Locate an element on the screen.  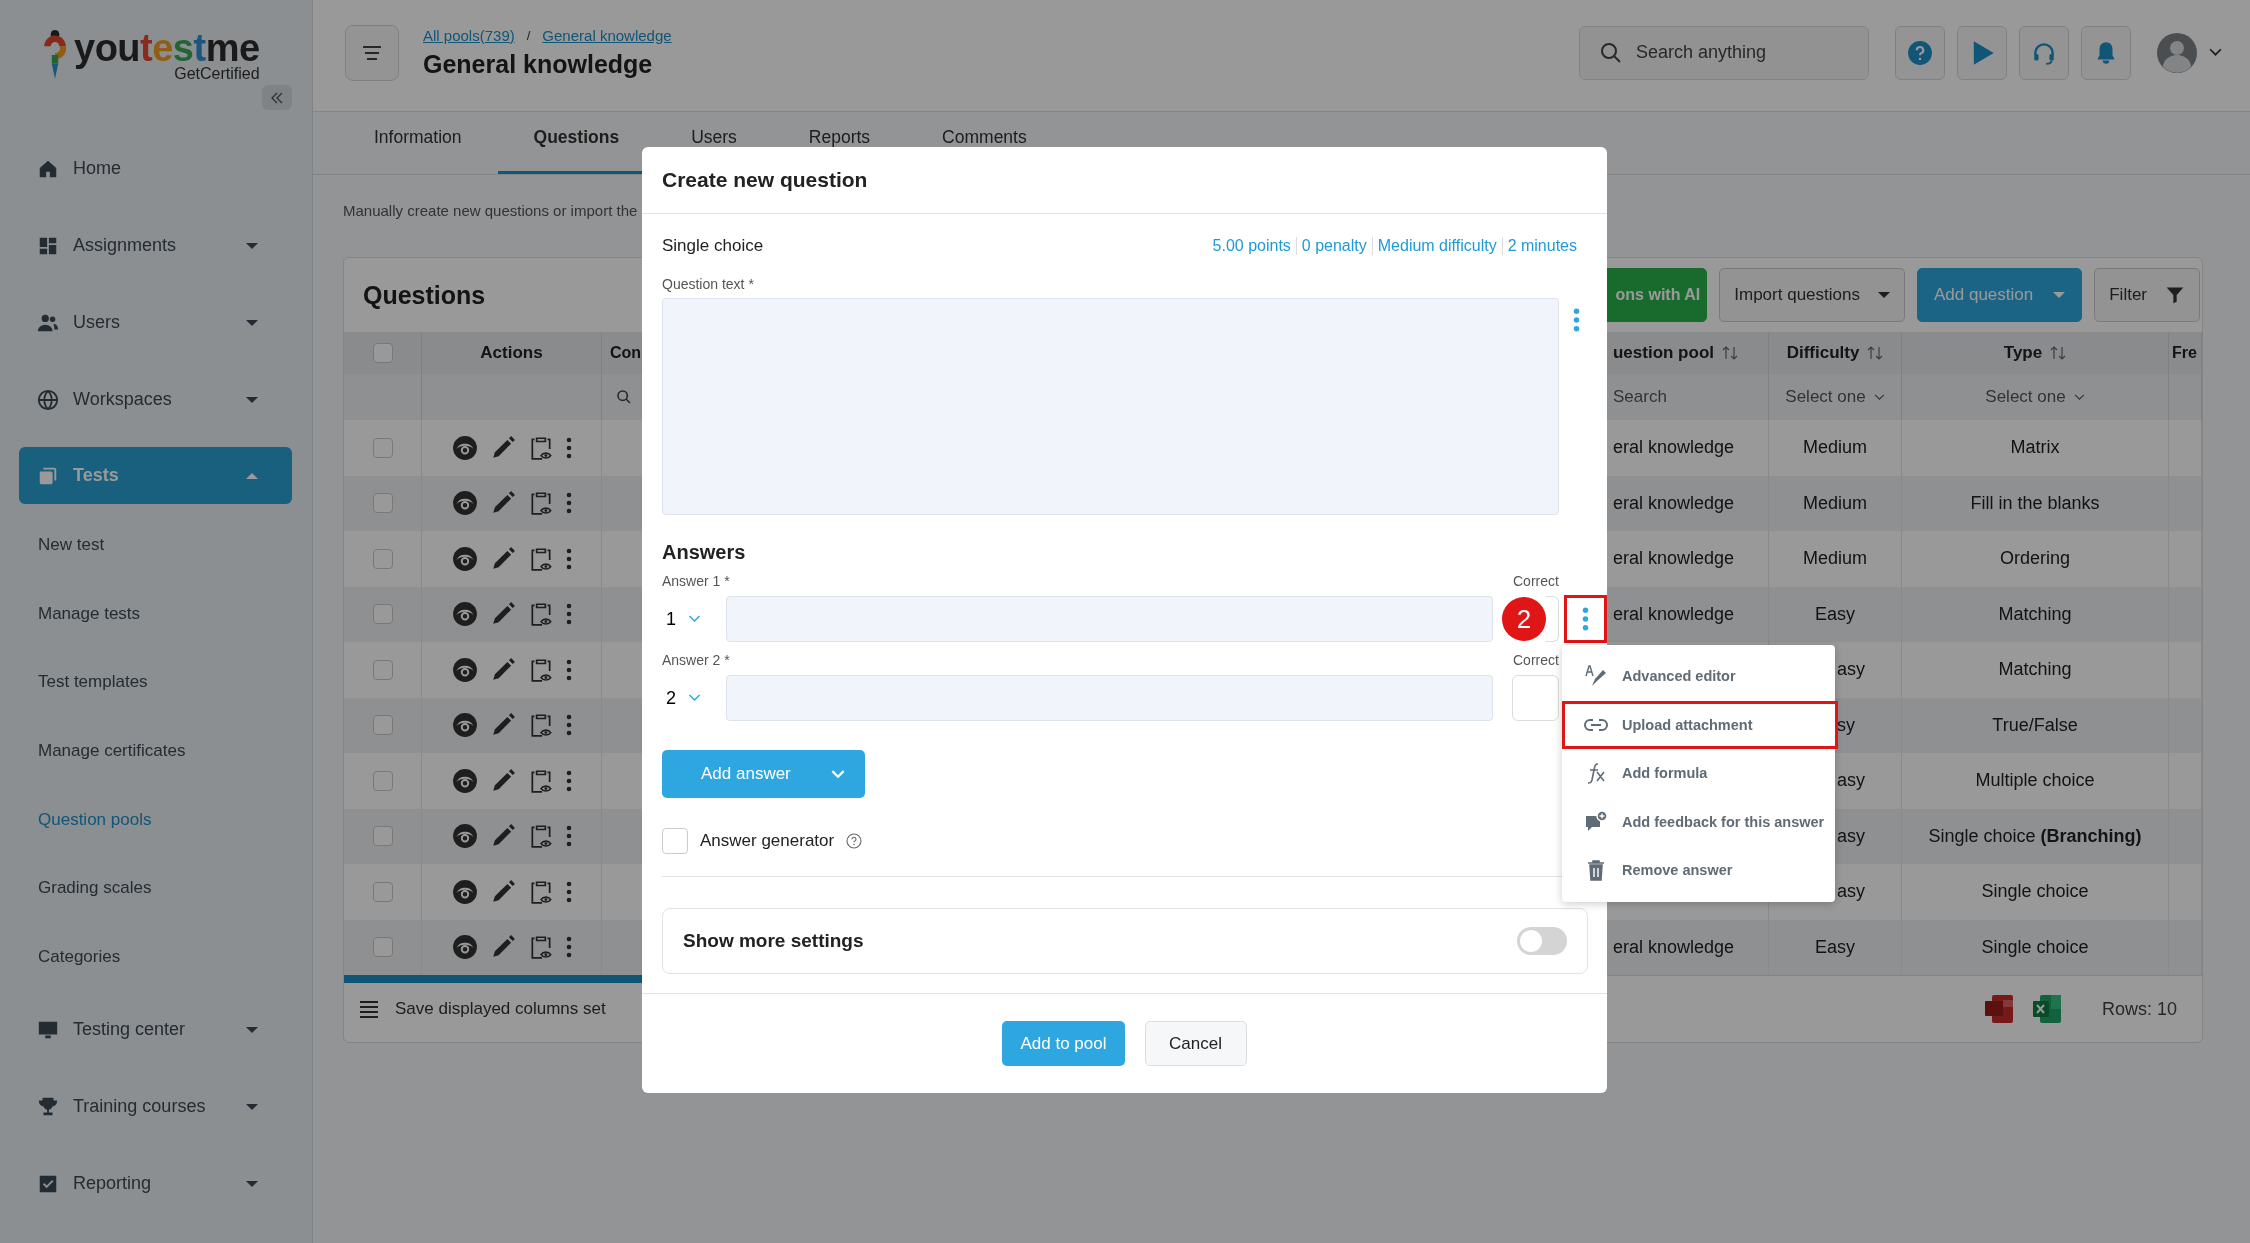
nav-item: Tests is located at coordinates (155, 475).